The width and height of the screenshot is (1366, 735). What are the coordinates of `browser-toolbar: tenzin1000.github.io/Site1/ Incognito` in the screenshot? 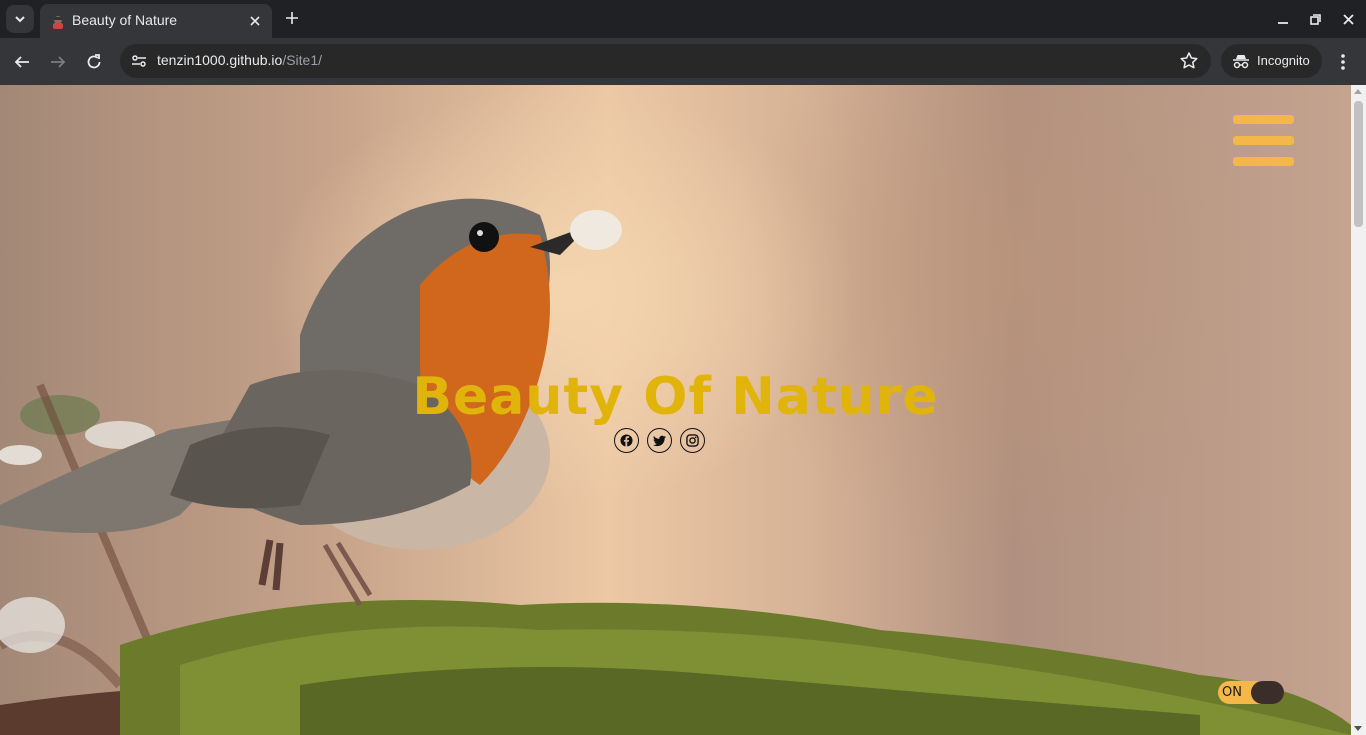 It's located at (683, 61).